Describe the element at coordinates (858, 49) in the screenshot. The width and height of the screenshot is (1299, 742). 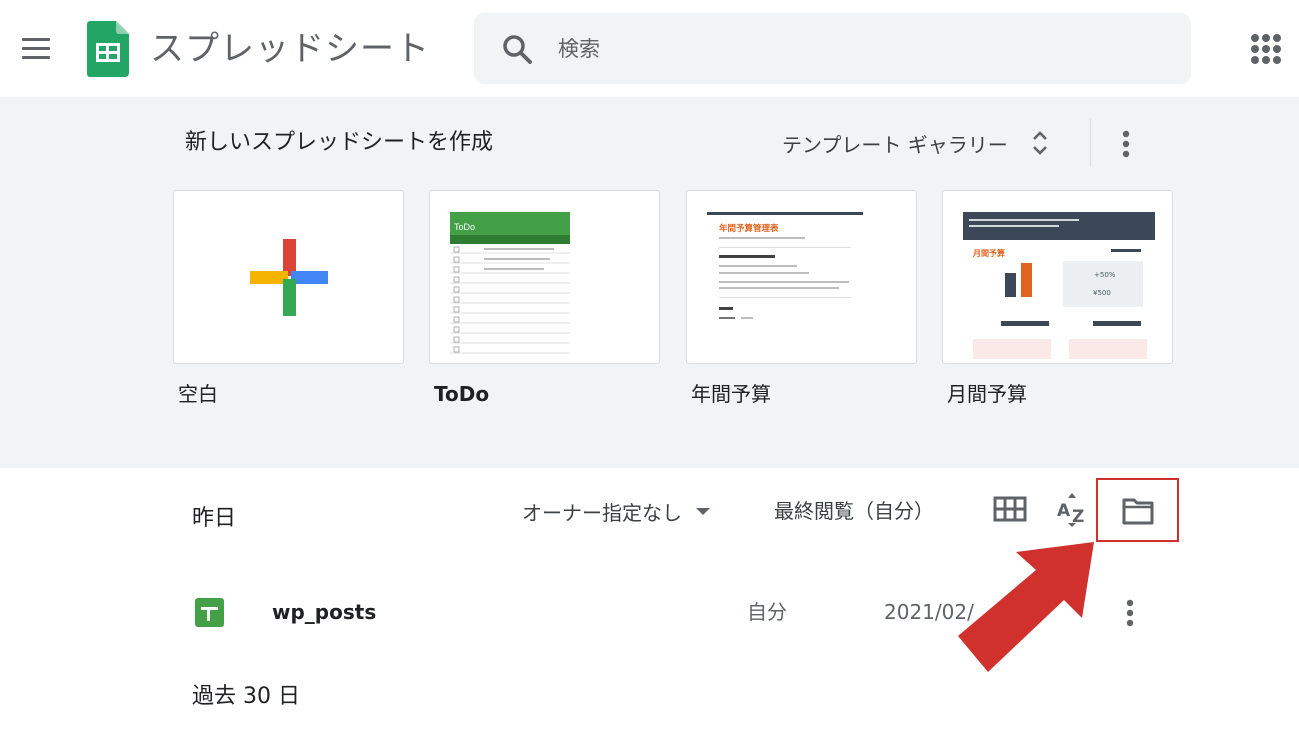
I see `search-input` at that location.